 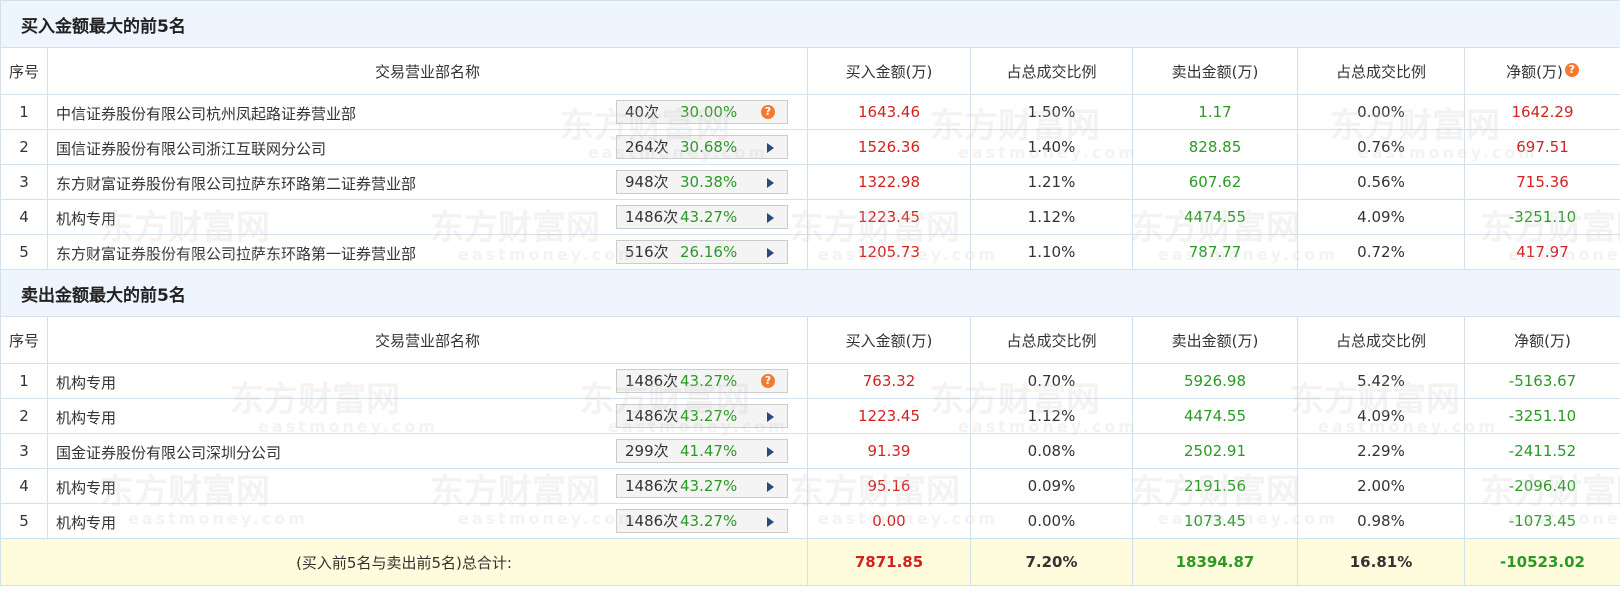 I want to click on column-header-label: 交易营业部名称, so click(x=427, y=340).